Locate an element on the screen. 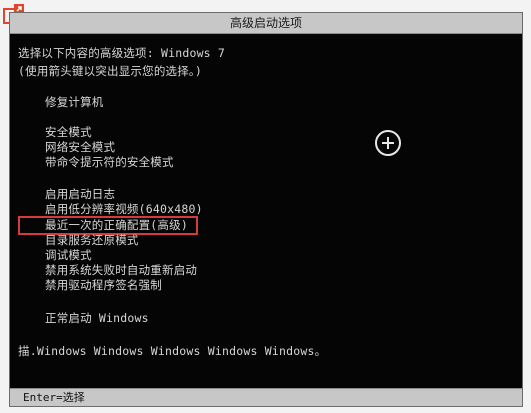  menu-item-disable-auto-restart: 禁用系统失败时自动重新启动 is located at coordinates (121, 270).